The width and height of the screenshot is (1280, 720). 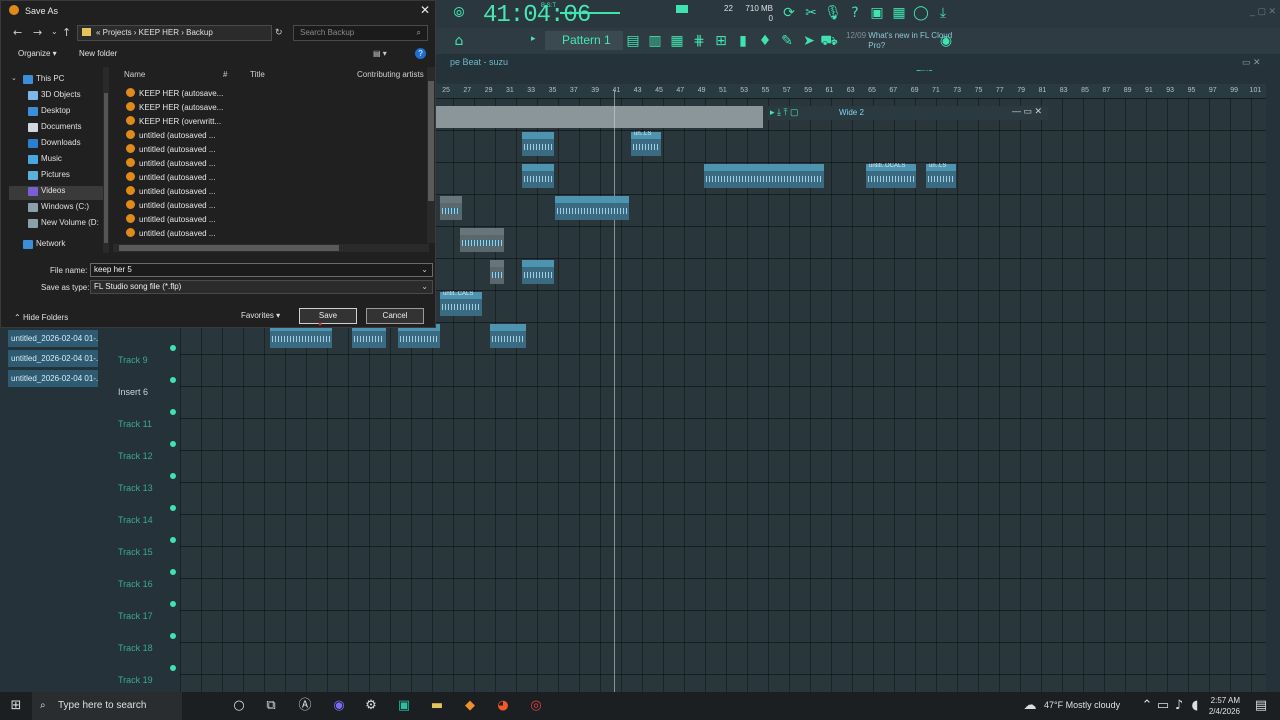 What do you see at coordinates (533, 38) in the screenshot?
I see `play-arrow-icon: ▸` at bounding box center [533, 38].